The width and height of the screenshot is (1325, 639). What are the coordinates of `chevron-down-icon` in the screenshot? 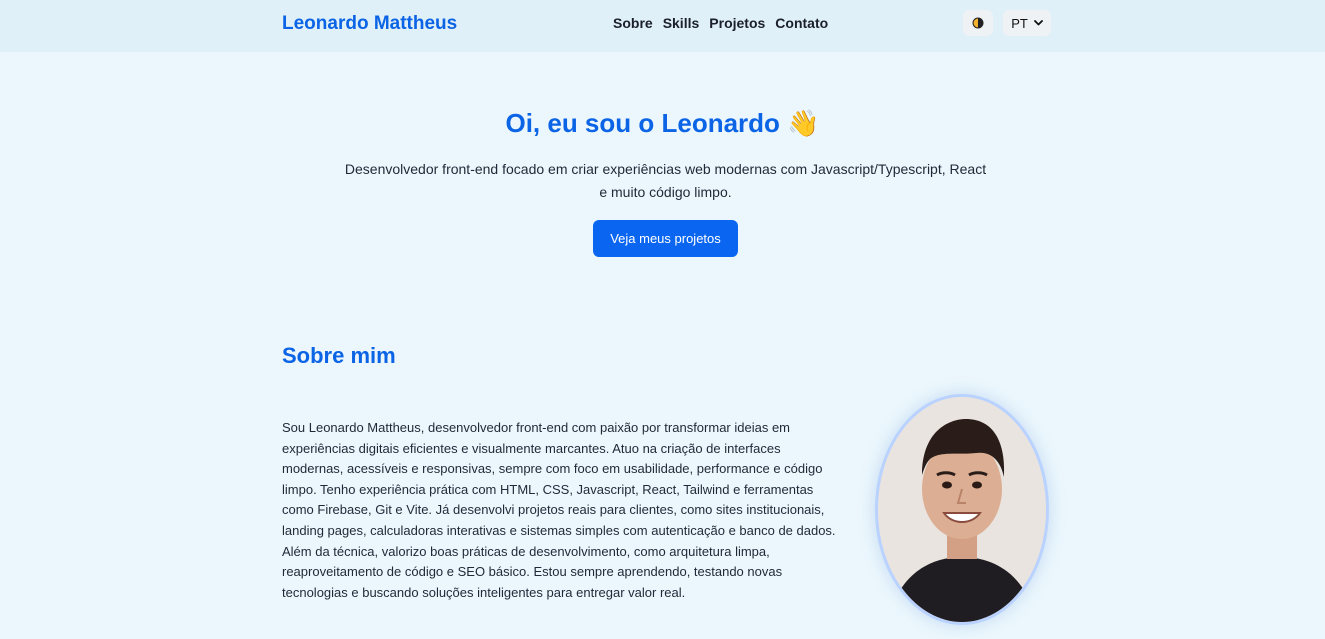 It's located at (1038, 23).